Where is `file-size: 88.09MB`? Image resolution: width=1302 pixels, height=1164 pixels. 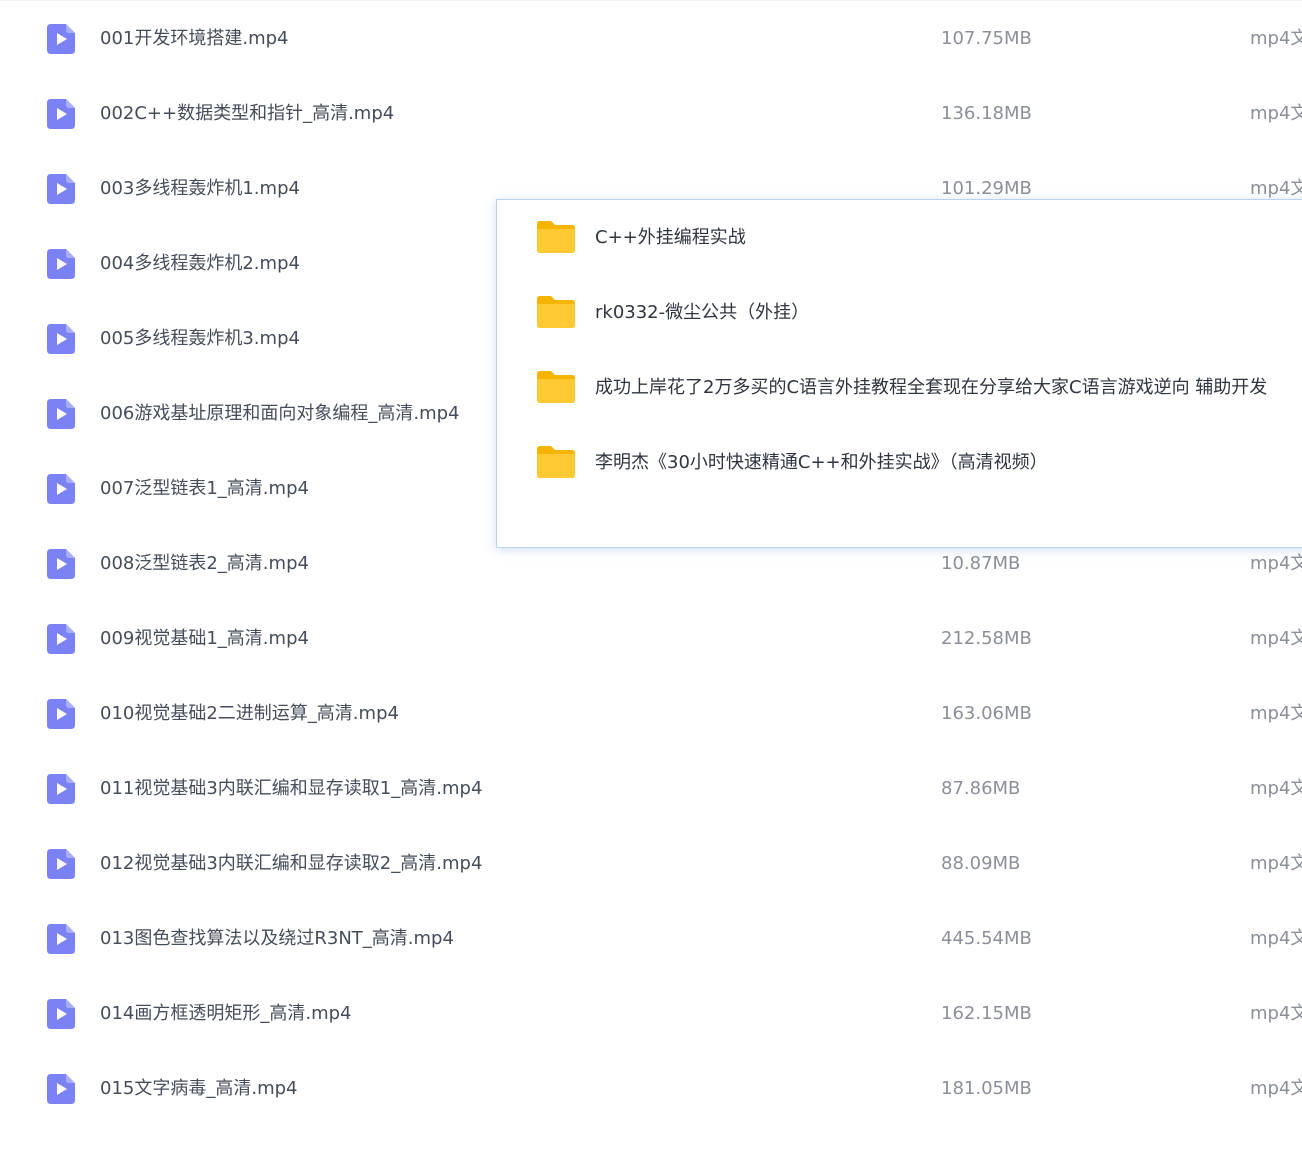
file-size: 88.09MB is located at coordinates (981, 863).